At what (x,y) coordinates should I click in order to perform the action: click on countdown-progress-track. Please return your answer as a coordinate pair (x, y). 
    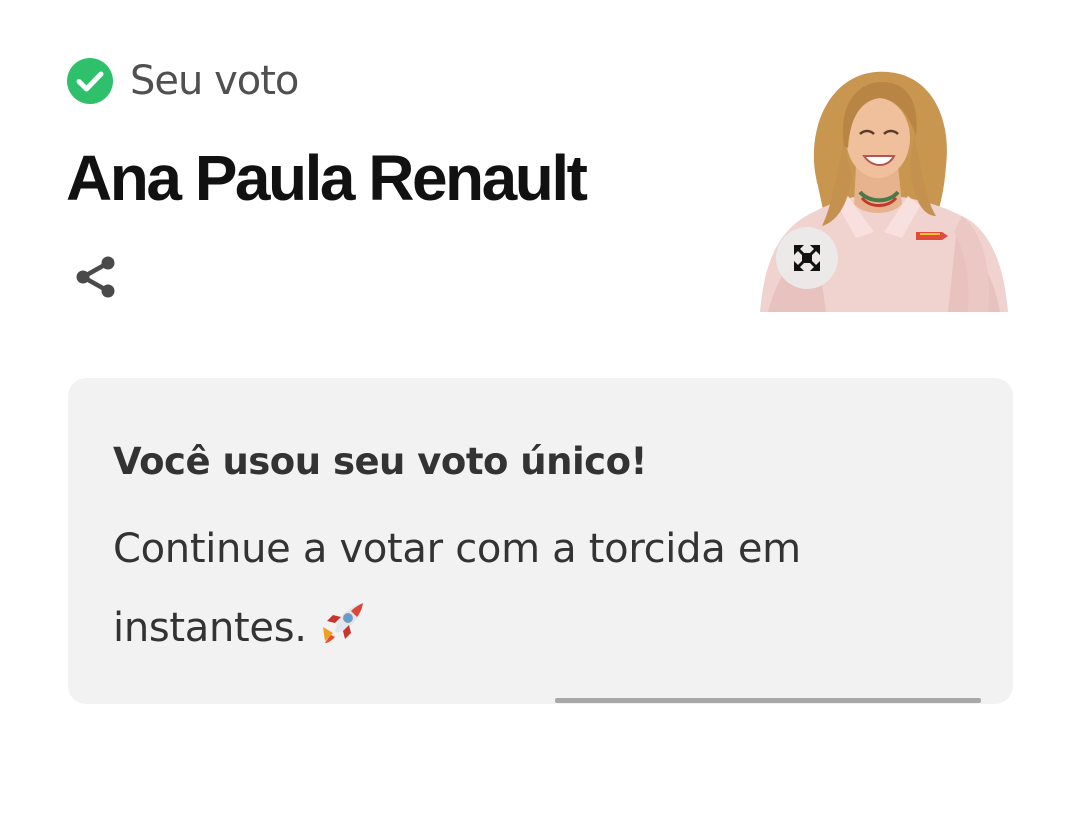
    Looking at the image, I should click on (768, 700).